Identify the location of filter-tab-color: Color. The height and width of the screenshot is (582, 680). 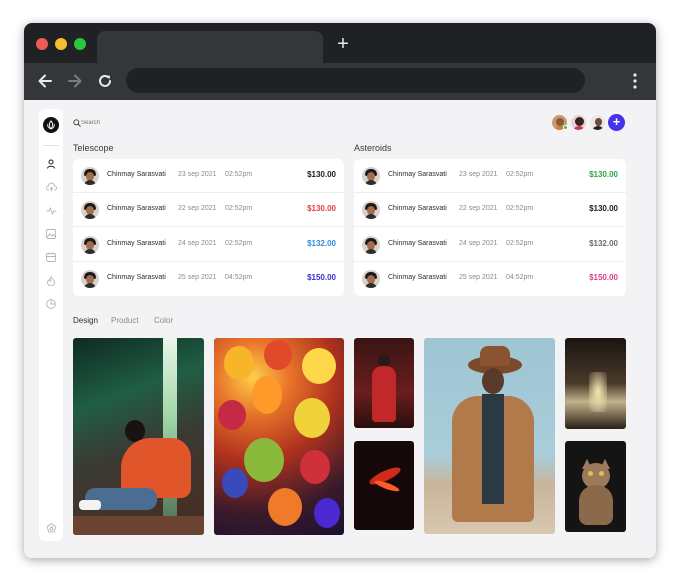
(163, 320).